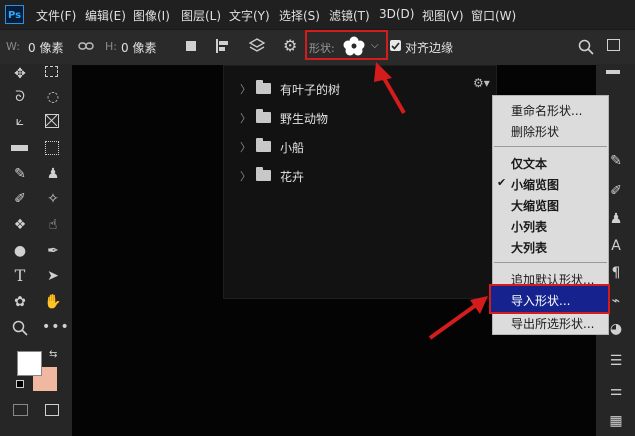 This screenshot has width=635, height=436. I want to click on annotation-arrows, so click(431, 201).